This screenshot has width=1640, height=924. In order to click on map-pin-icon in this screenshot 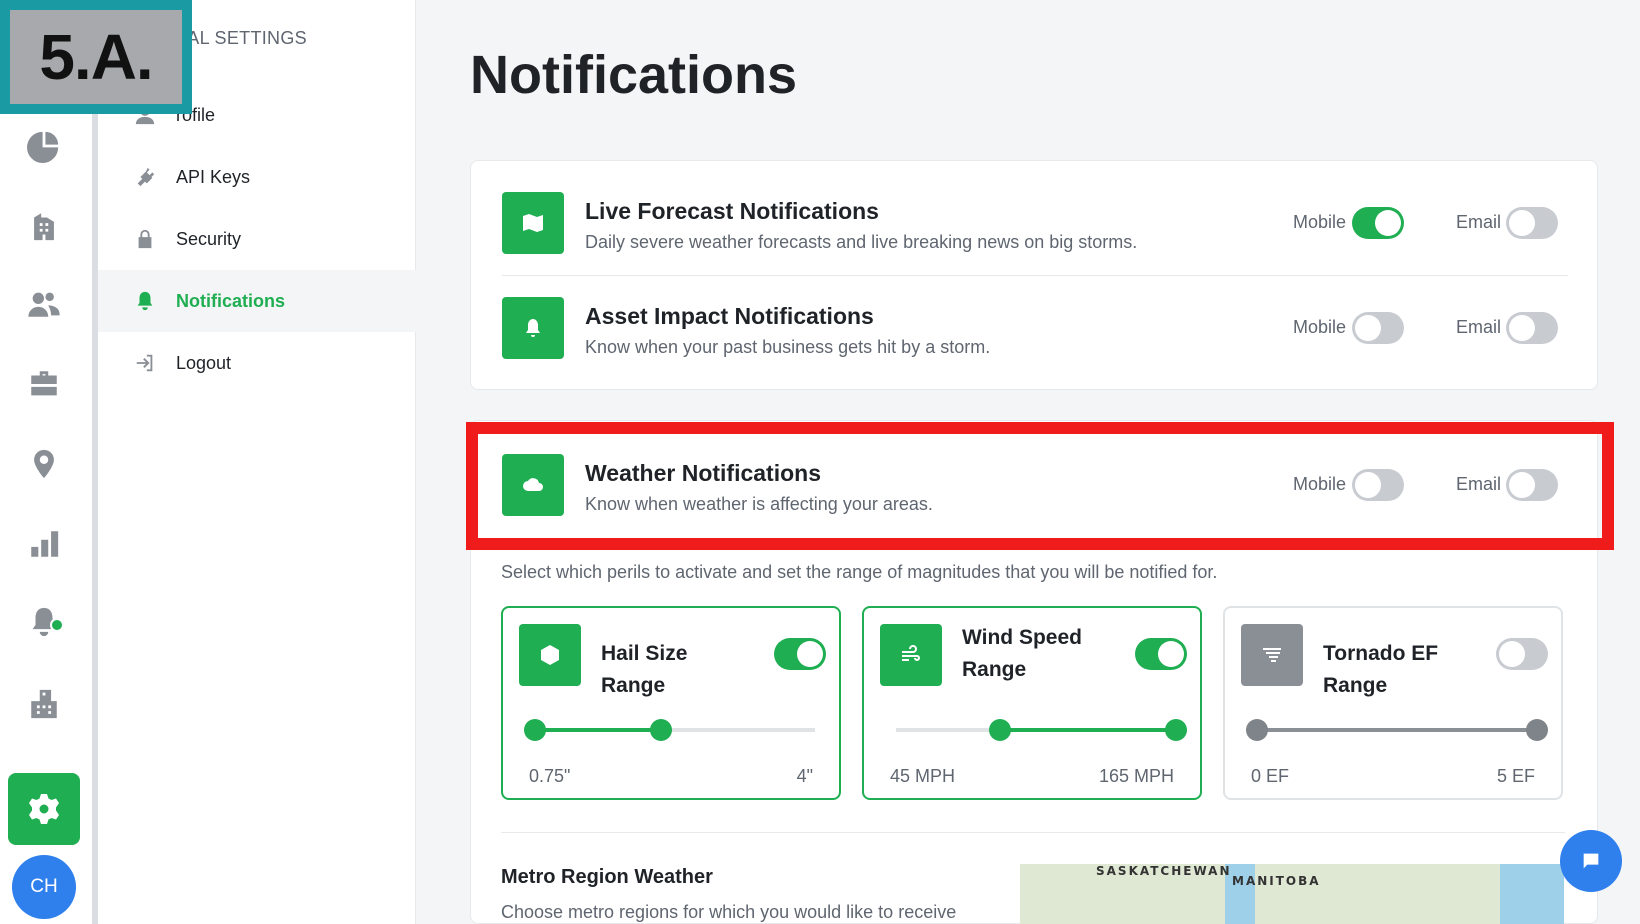, I will do `click(44, 464)`.